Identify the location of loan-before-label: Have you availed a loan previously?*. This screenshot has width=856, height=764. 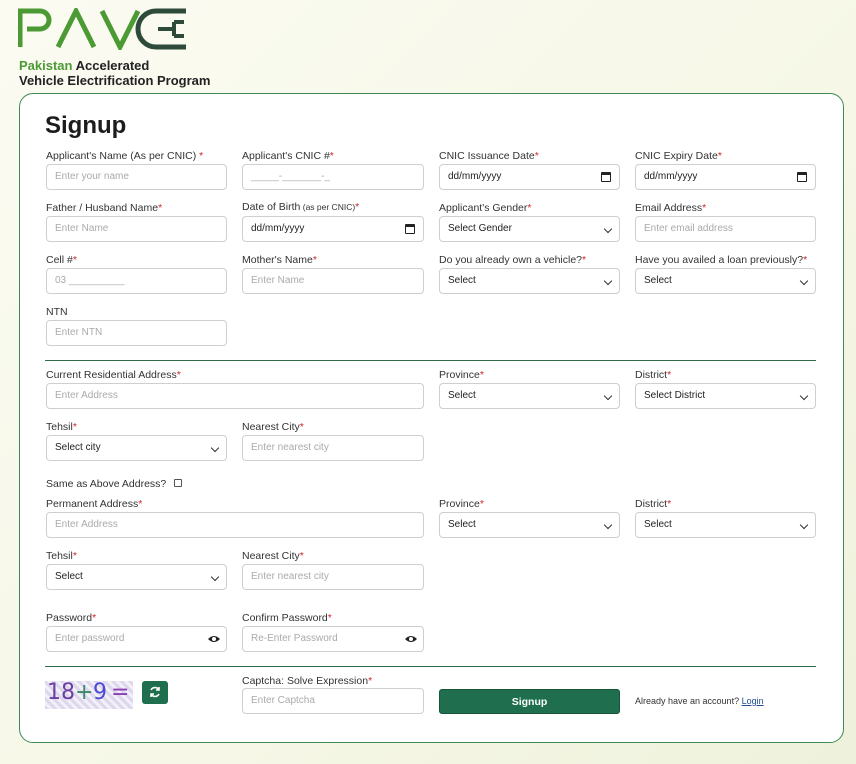
(721, 260).